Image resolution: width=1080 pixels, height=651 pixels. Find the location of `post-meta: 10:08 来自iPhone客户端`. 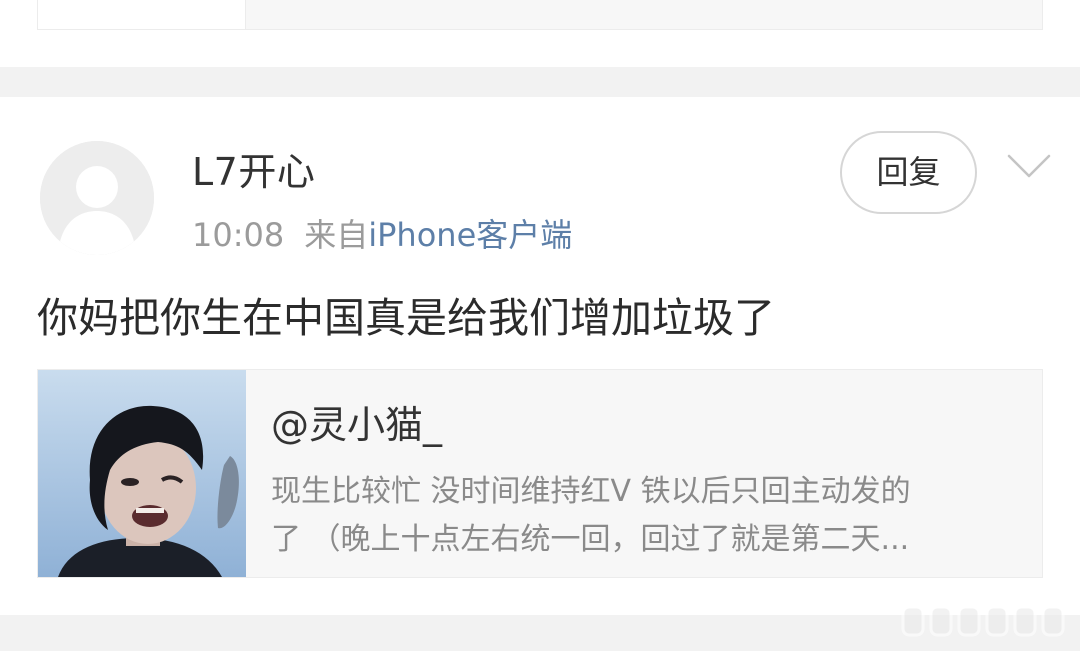

post-meta: 10:08 来自iPhone客户端 is located at coordinates (382, 235).